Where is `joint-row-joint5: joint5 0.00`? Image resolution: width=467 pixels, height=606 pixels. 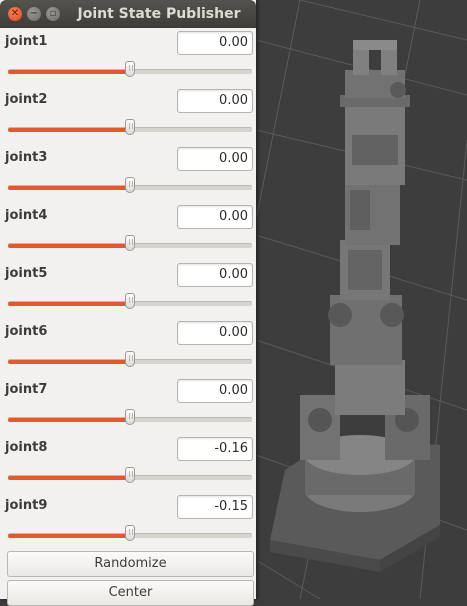 joint-row-joint5: joint5 0.00 is located at coordinates (128, 290).